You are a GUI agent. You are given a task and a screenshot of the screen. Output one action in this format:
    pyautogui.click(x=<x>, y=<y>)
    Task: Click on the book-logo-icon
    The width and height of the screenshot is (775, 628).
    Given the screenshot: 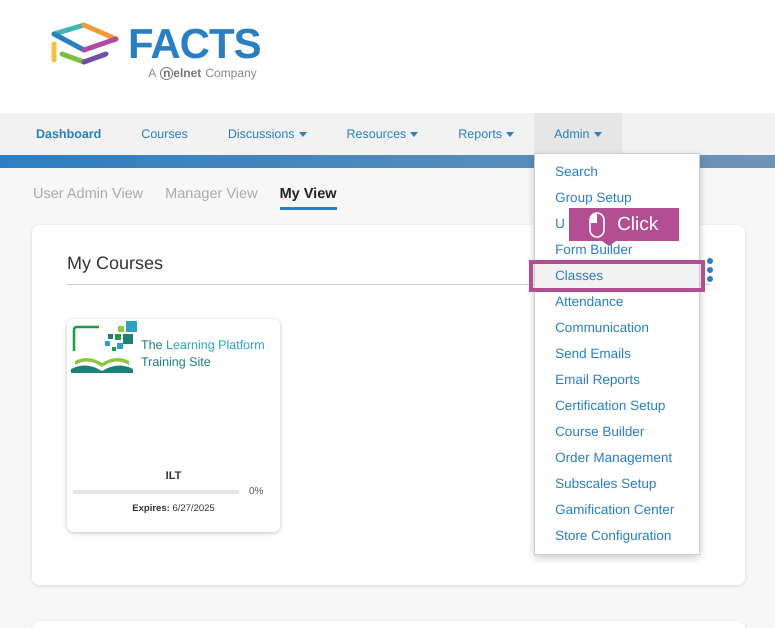 What is the action you would take?
    pyautogui.click(x=104, y=348)
    